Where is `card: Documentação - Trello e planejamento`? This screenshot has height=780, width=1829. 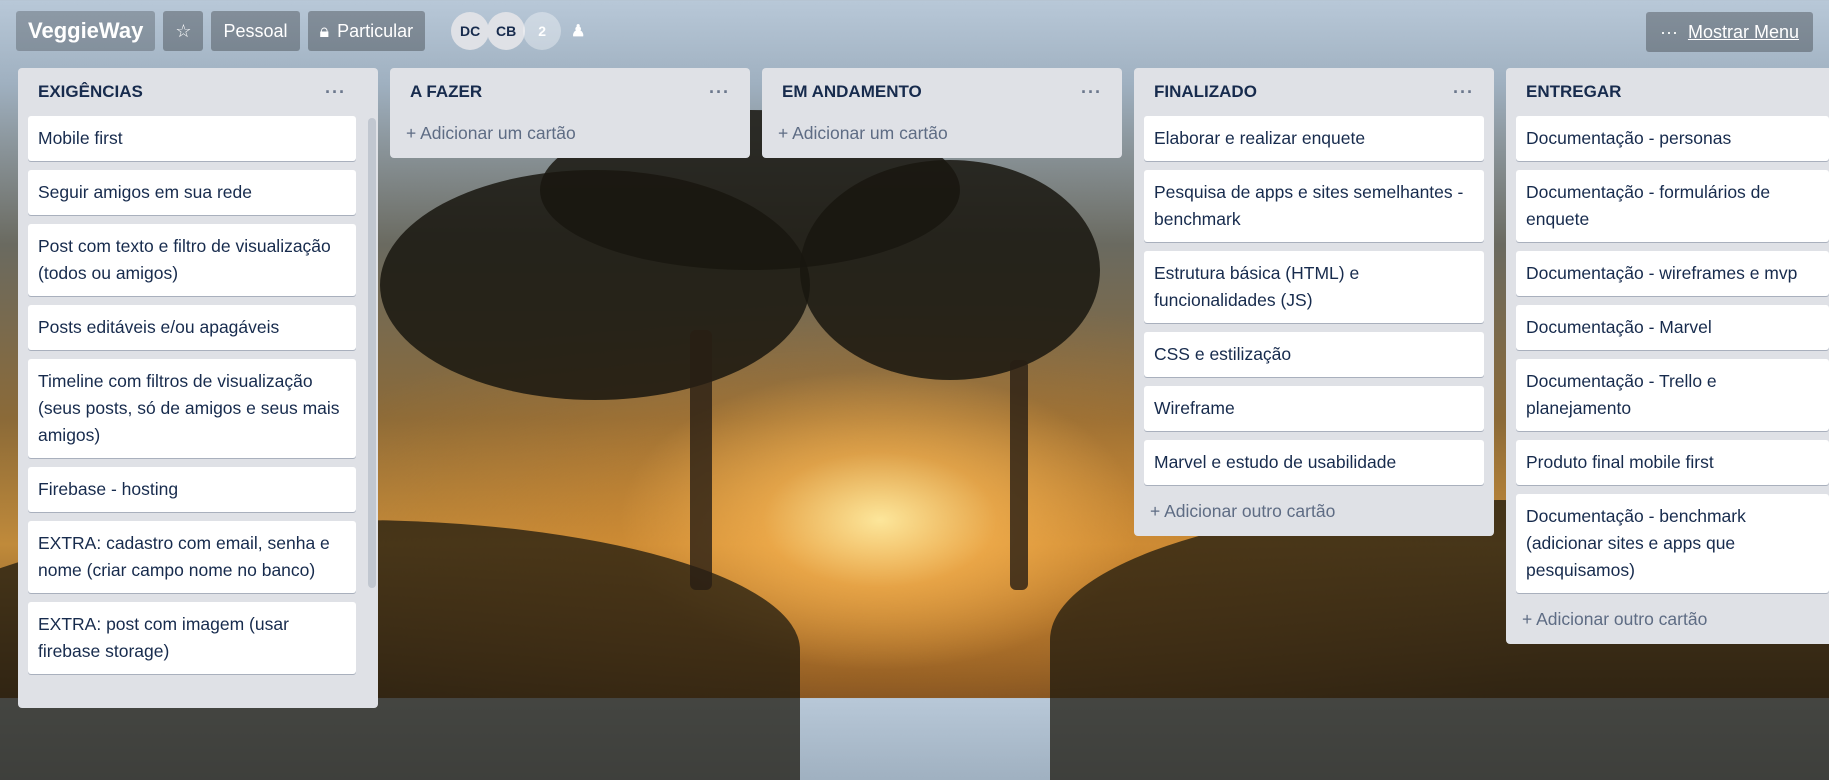
card: Documentação - Trello e planejamento is located at coordinates (1672, 395).